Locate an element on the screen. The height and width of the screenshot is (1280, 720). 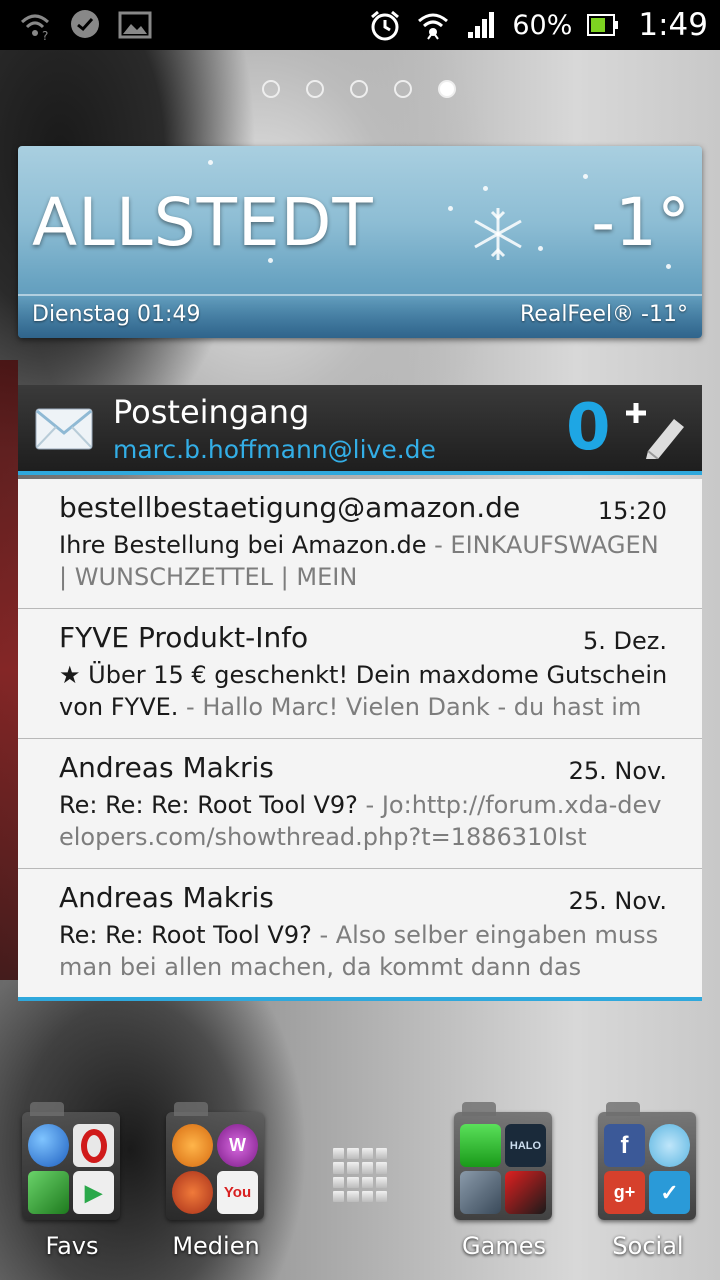
mail-account: marc.b.hoffmann@live.de is located at coordinates (274, 449).